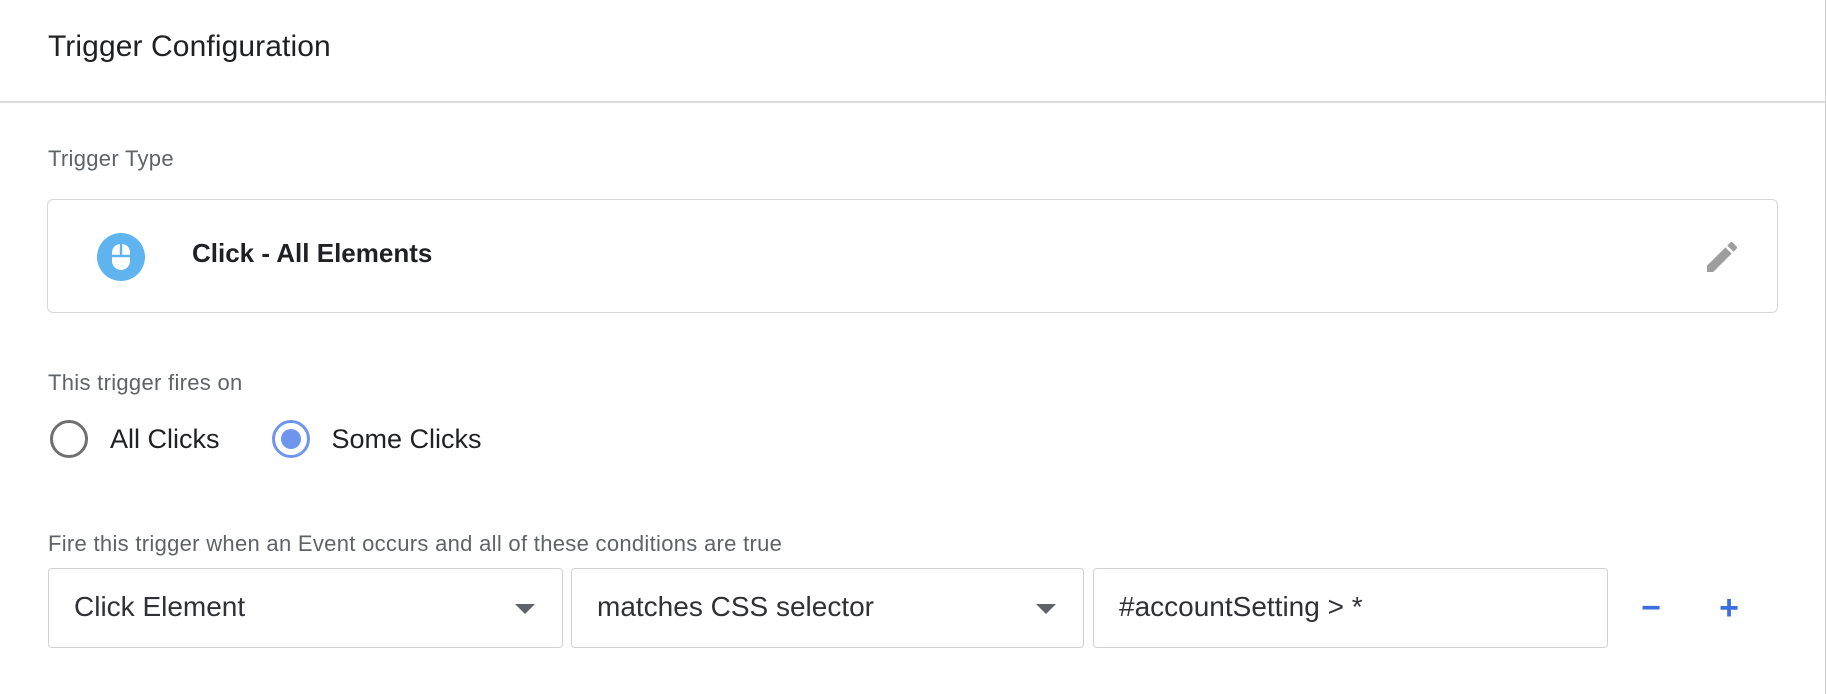 This screenshot has width=1826, height=694. I want to click on card-title: Trigger Configuration, so click(189, 46).